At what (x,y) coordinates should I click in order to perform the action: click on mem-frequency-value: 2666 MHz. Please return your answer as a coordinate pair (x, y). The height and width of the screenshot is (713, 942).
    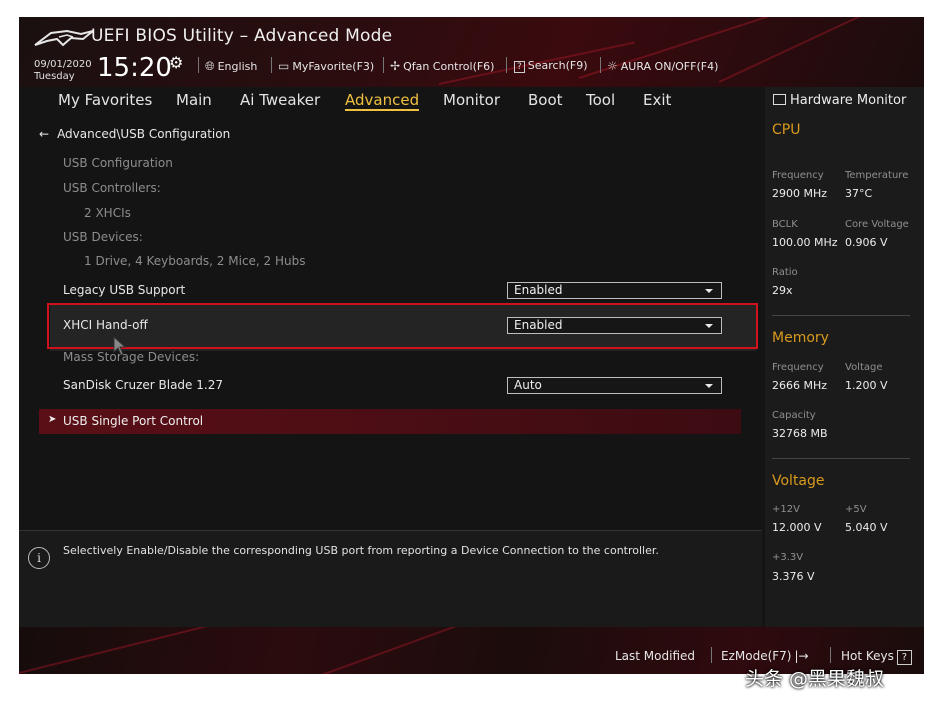
    Looking at the image, I should click on (800, 385).